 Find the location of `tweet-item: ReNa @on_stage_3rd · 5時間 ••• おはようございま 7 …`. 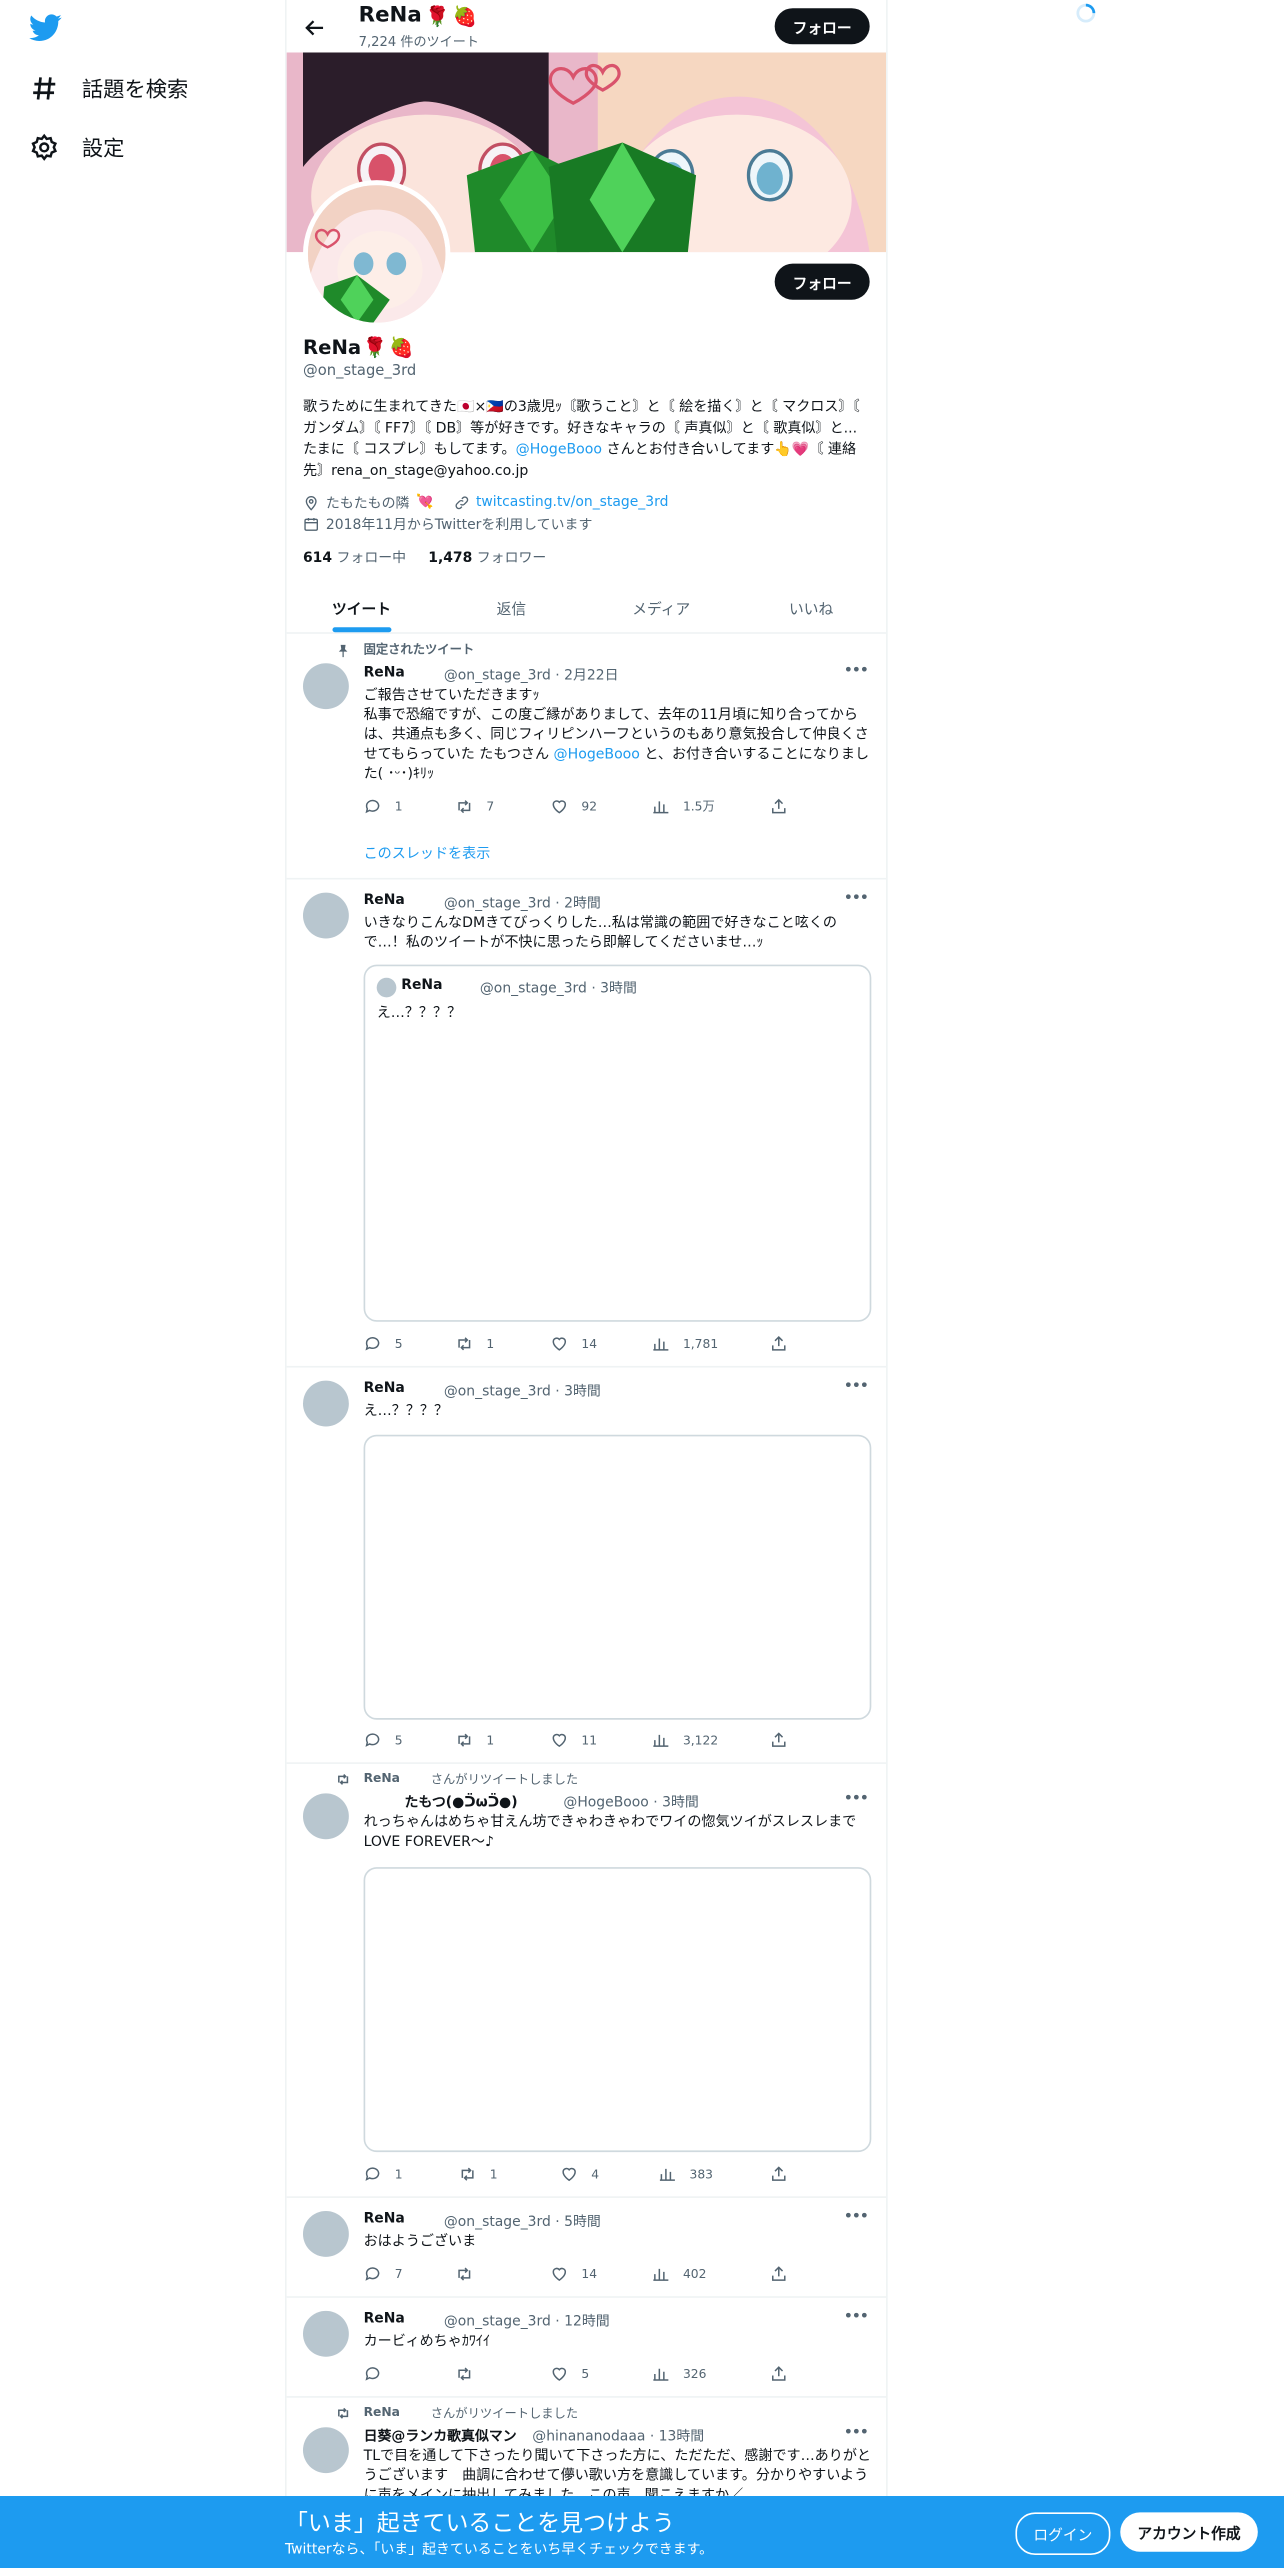

tweet-item: ReNa @on_stage_3rd · 5時間 ••• おはようございま 7 … is located at coordinates (586, 2248).